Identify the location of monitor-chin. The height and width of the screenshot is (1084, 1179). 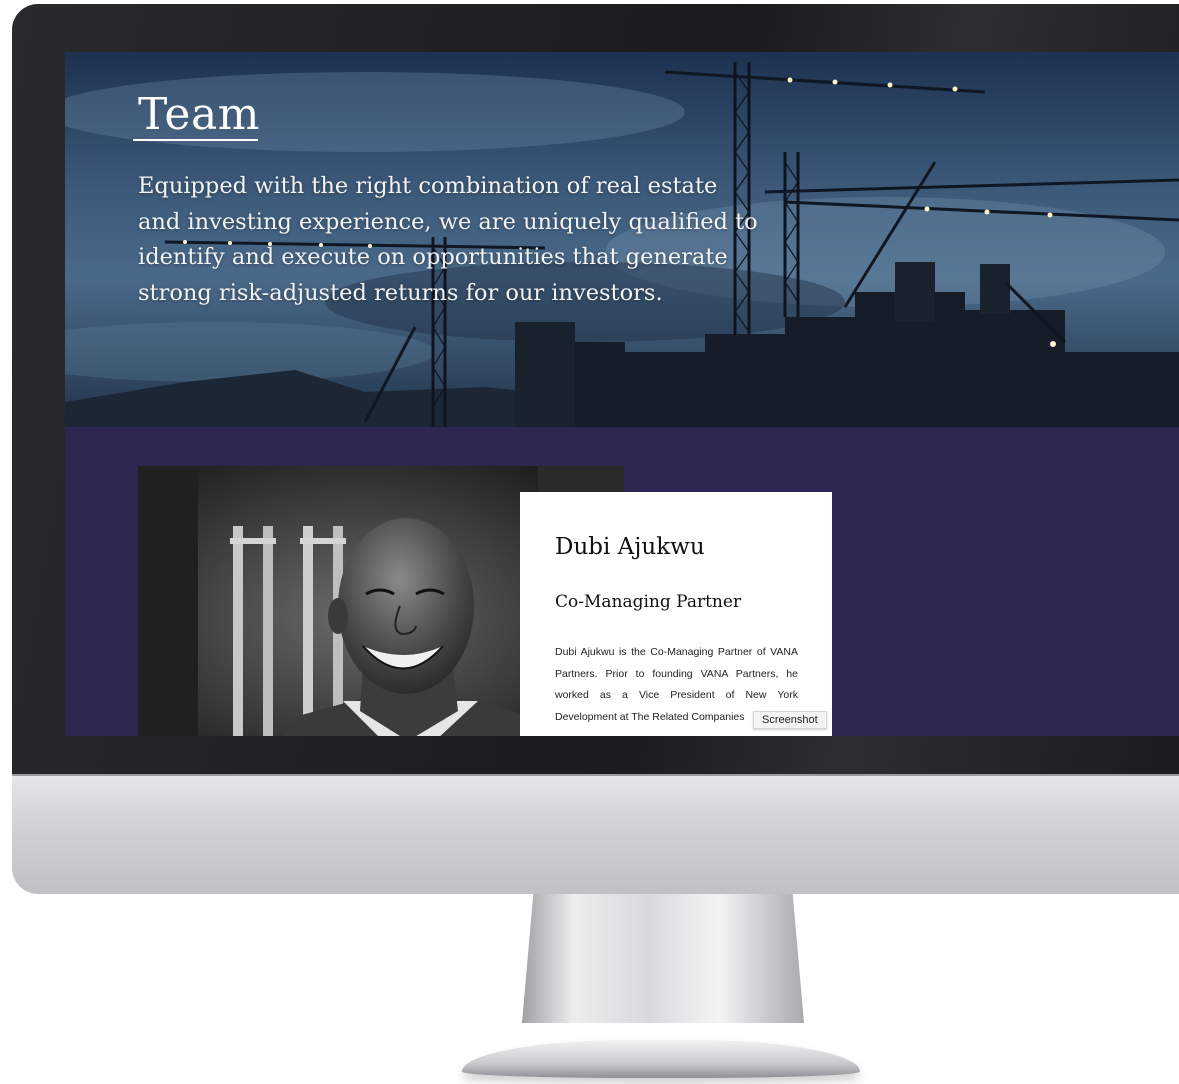
(595, 834).